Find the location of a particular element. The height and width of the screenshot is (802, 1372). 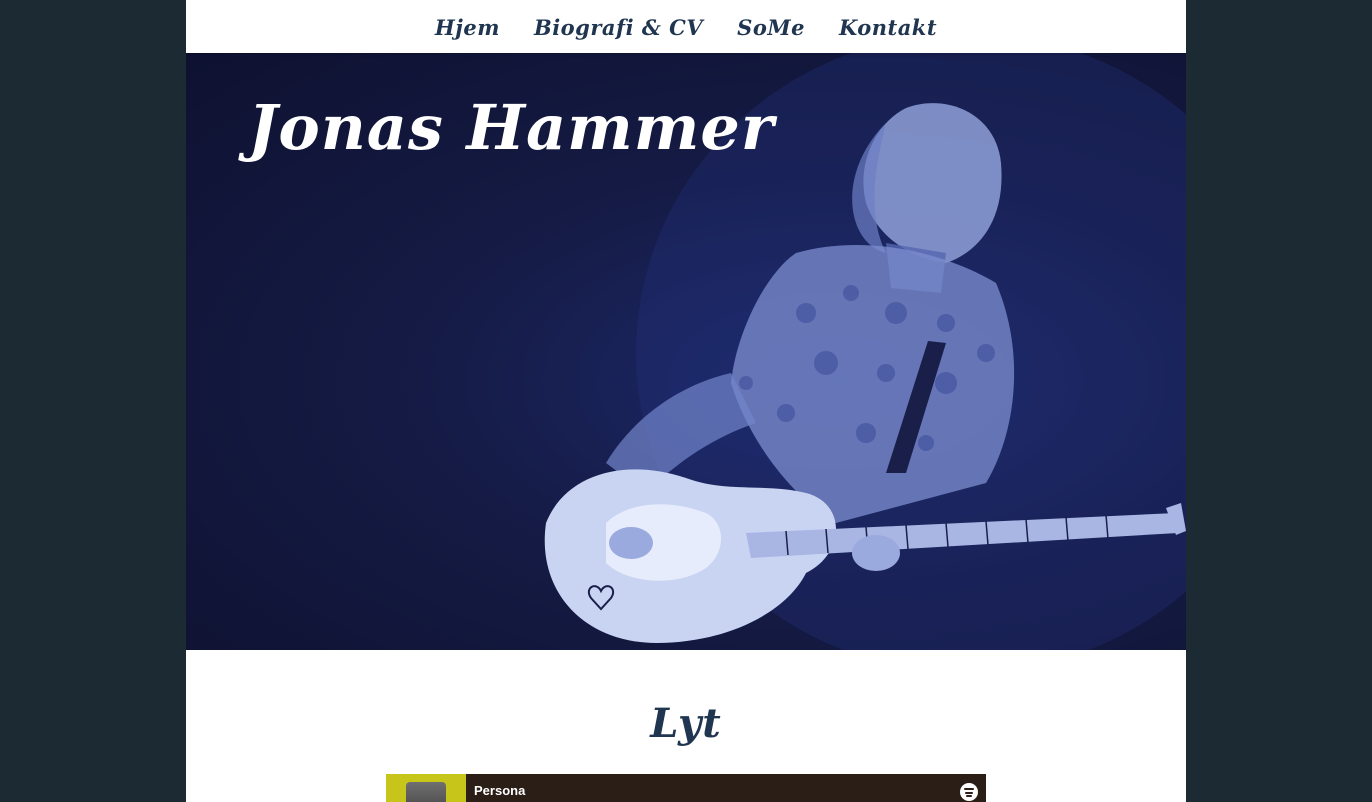

album-cover-art is located at coordinates (426, 792).